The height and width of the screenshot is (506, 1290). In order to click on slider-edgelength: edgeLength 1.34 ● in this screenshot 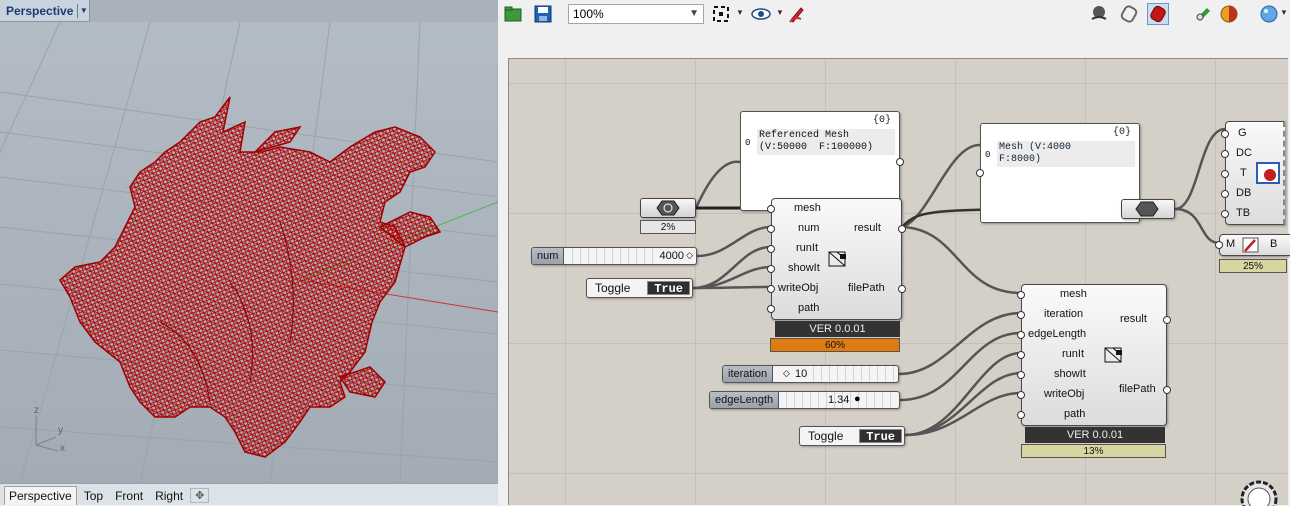, I will do `click(804, 400)`.